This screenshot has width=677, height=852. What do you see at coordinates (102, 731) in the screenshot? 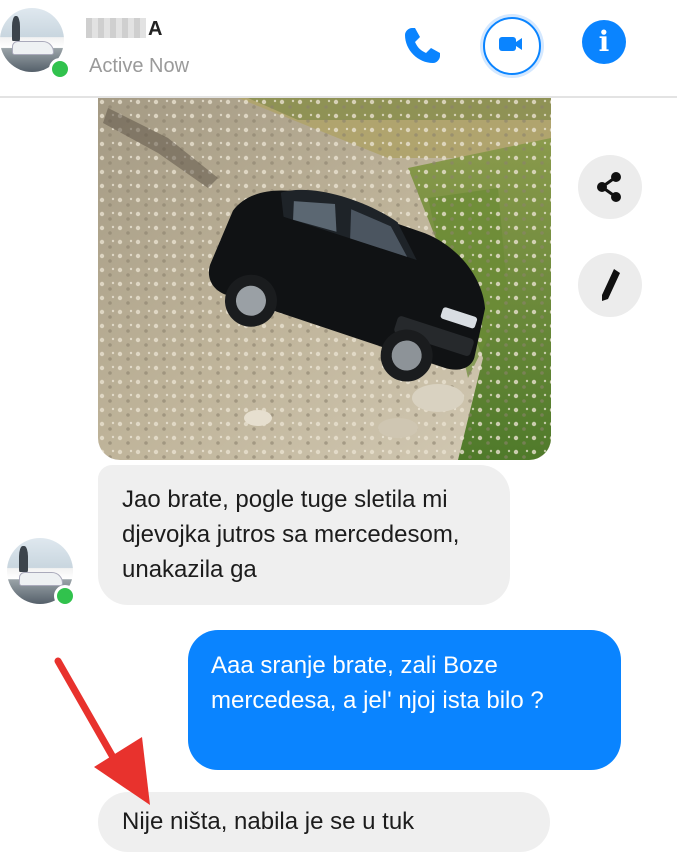
I see `red-arrow-icon` at bounding box center [102, 731].